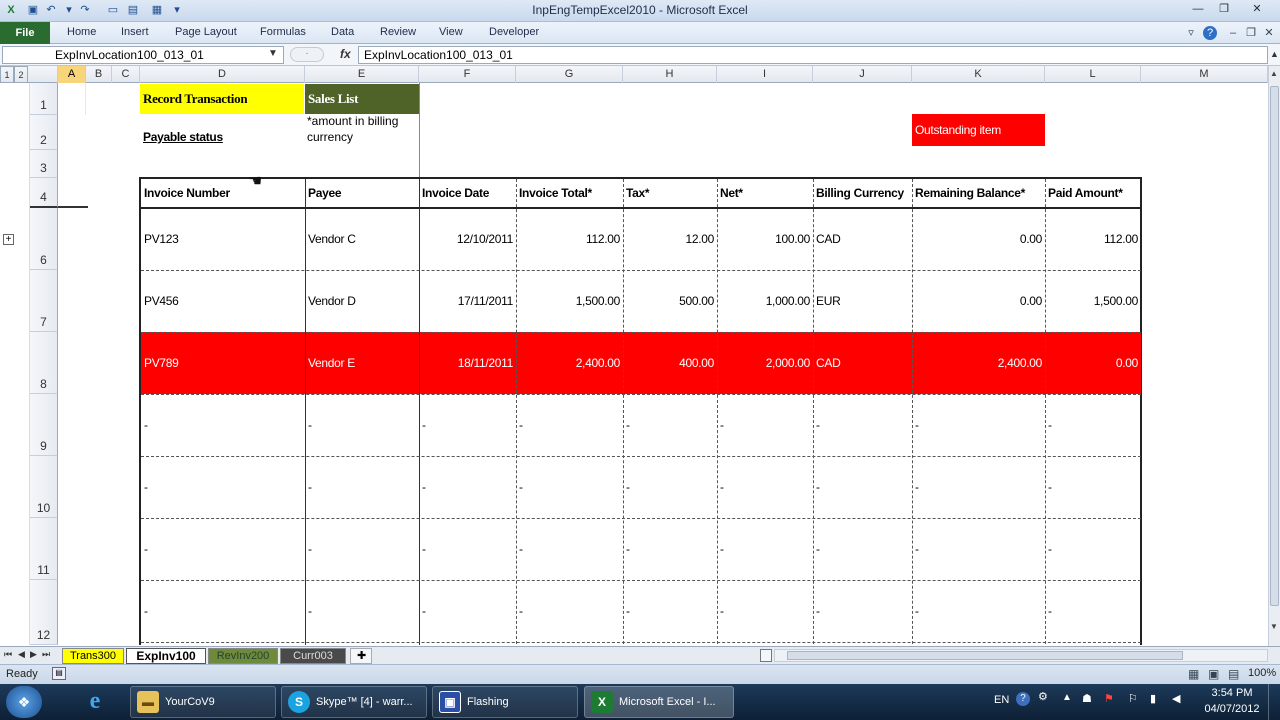 The image size is (1280, 720). Describe the element at coordinates (24, 702) in the screenshot. I see `start-button-icon: ❖` at that location.